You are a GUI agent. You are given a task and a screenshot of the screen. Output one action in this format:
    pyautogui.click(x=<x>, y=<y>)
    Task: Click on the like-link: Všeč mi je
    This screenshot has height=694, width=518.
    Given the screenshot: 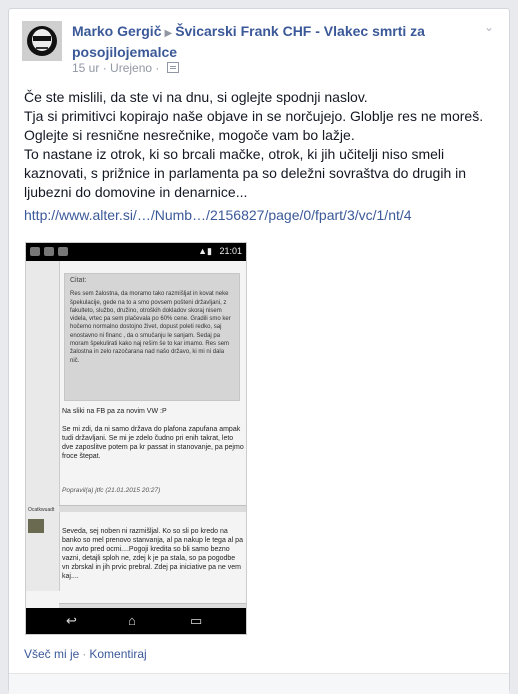 What is the action you would take?
    pyautogui.click(x=51, y=654)
    